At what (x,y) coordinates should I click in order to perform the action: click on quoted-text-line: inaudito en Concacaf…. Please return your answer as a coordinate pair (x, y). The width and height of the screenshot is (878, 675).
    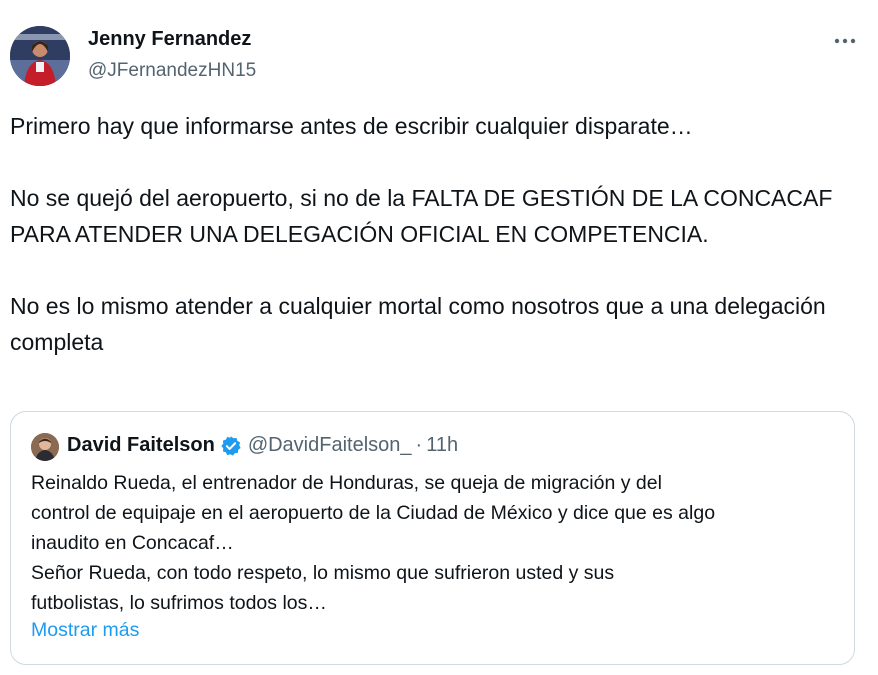
    Looking at the image, I should click on (132, 543).